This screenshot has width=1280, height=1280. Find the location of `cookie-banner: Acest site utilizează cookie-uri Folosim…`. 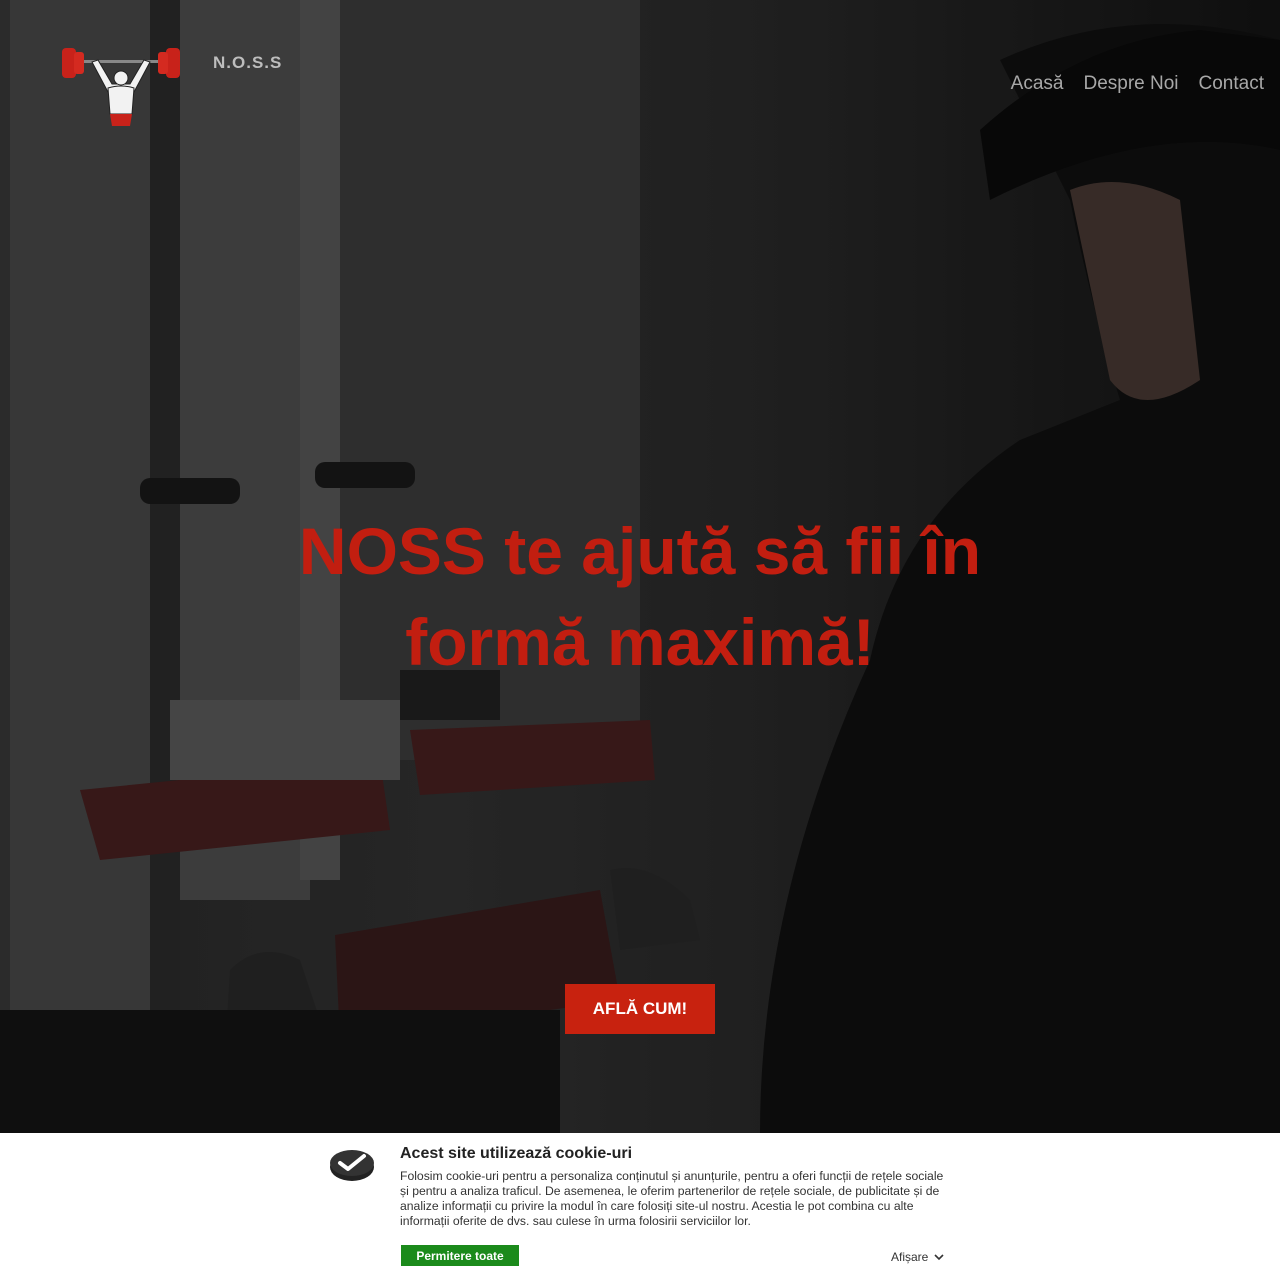

cookie-banner: Acest site utilizează cookie-uri Folosim… is located at coordinates (640, 1206).